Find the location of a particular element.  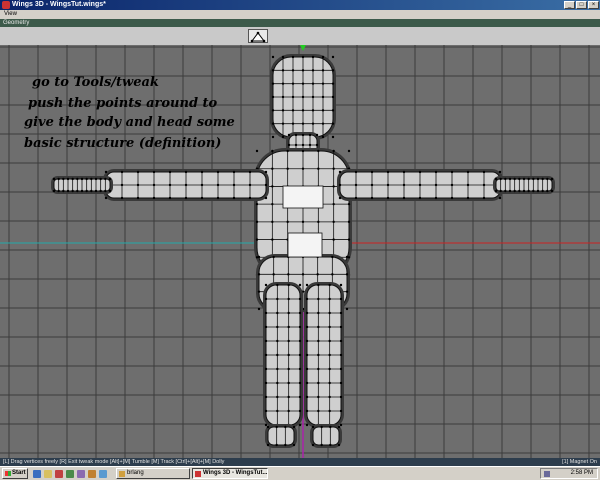

maximize-icon: □ is located at coordinates (581, 5).